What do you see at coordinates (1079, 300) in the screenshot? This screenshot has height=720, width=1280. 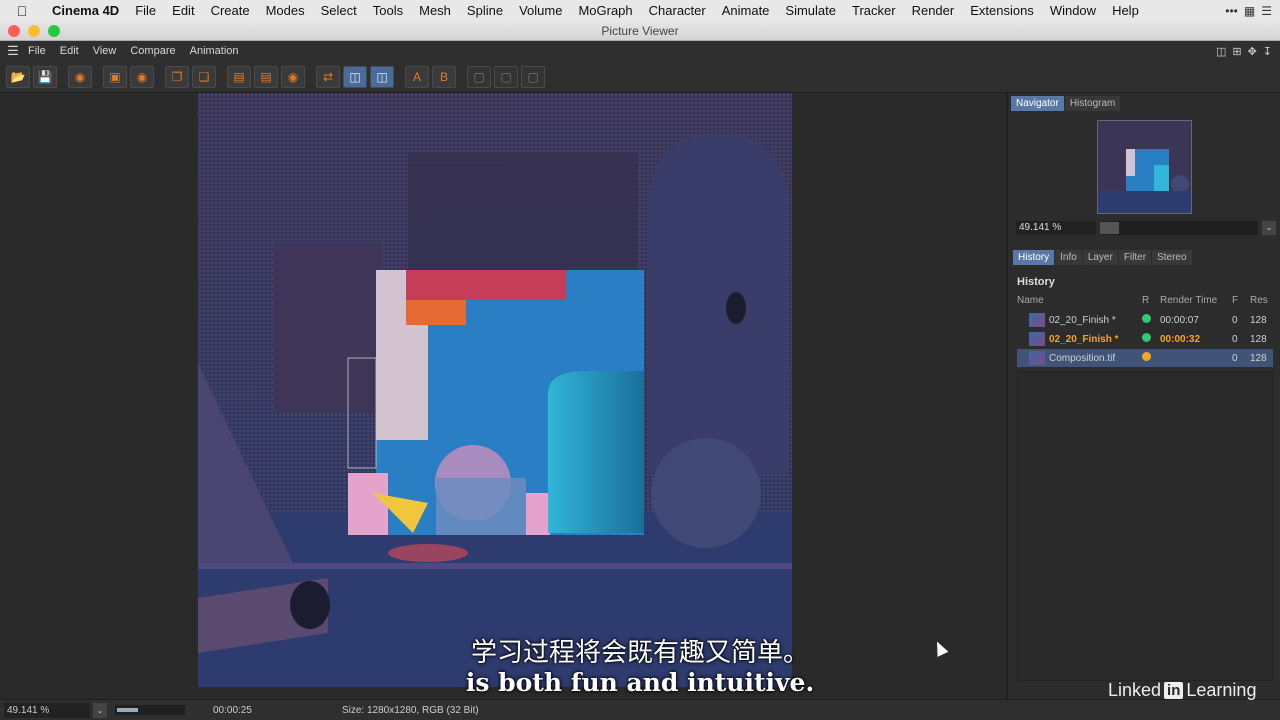 I see `col-name: Name` at bounding box center [1079, 300].